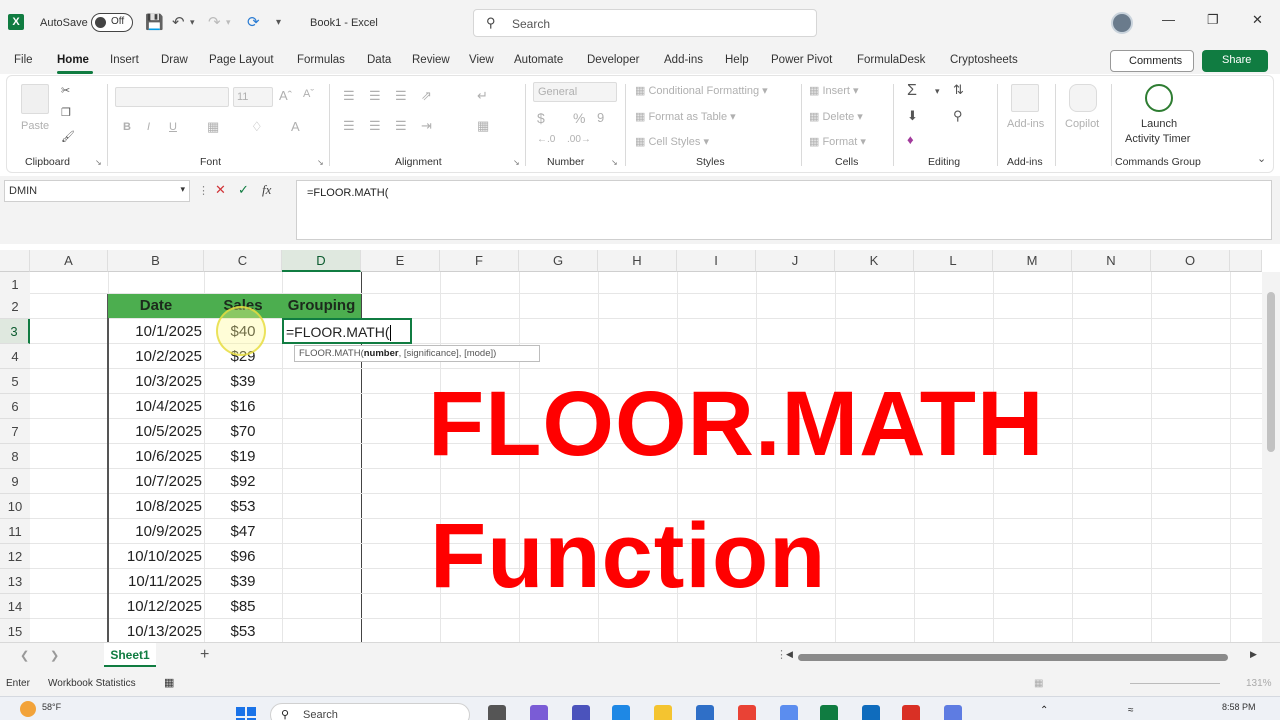  I want to click on workbook-statistics: Workbook Statistics, so click(92, 683).